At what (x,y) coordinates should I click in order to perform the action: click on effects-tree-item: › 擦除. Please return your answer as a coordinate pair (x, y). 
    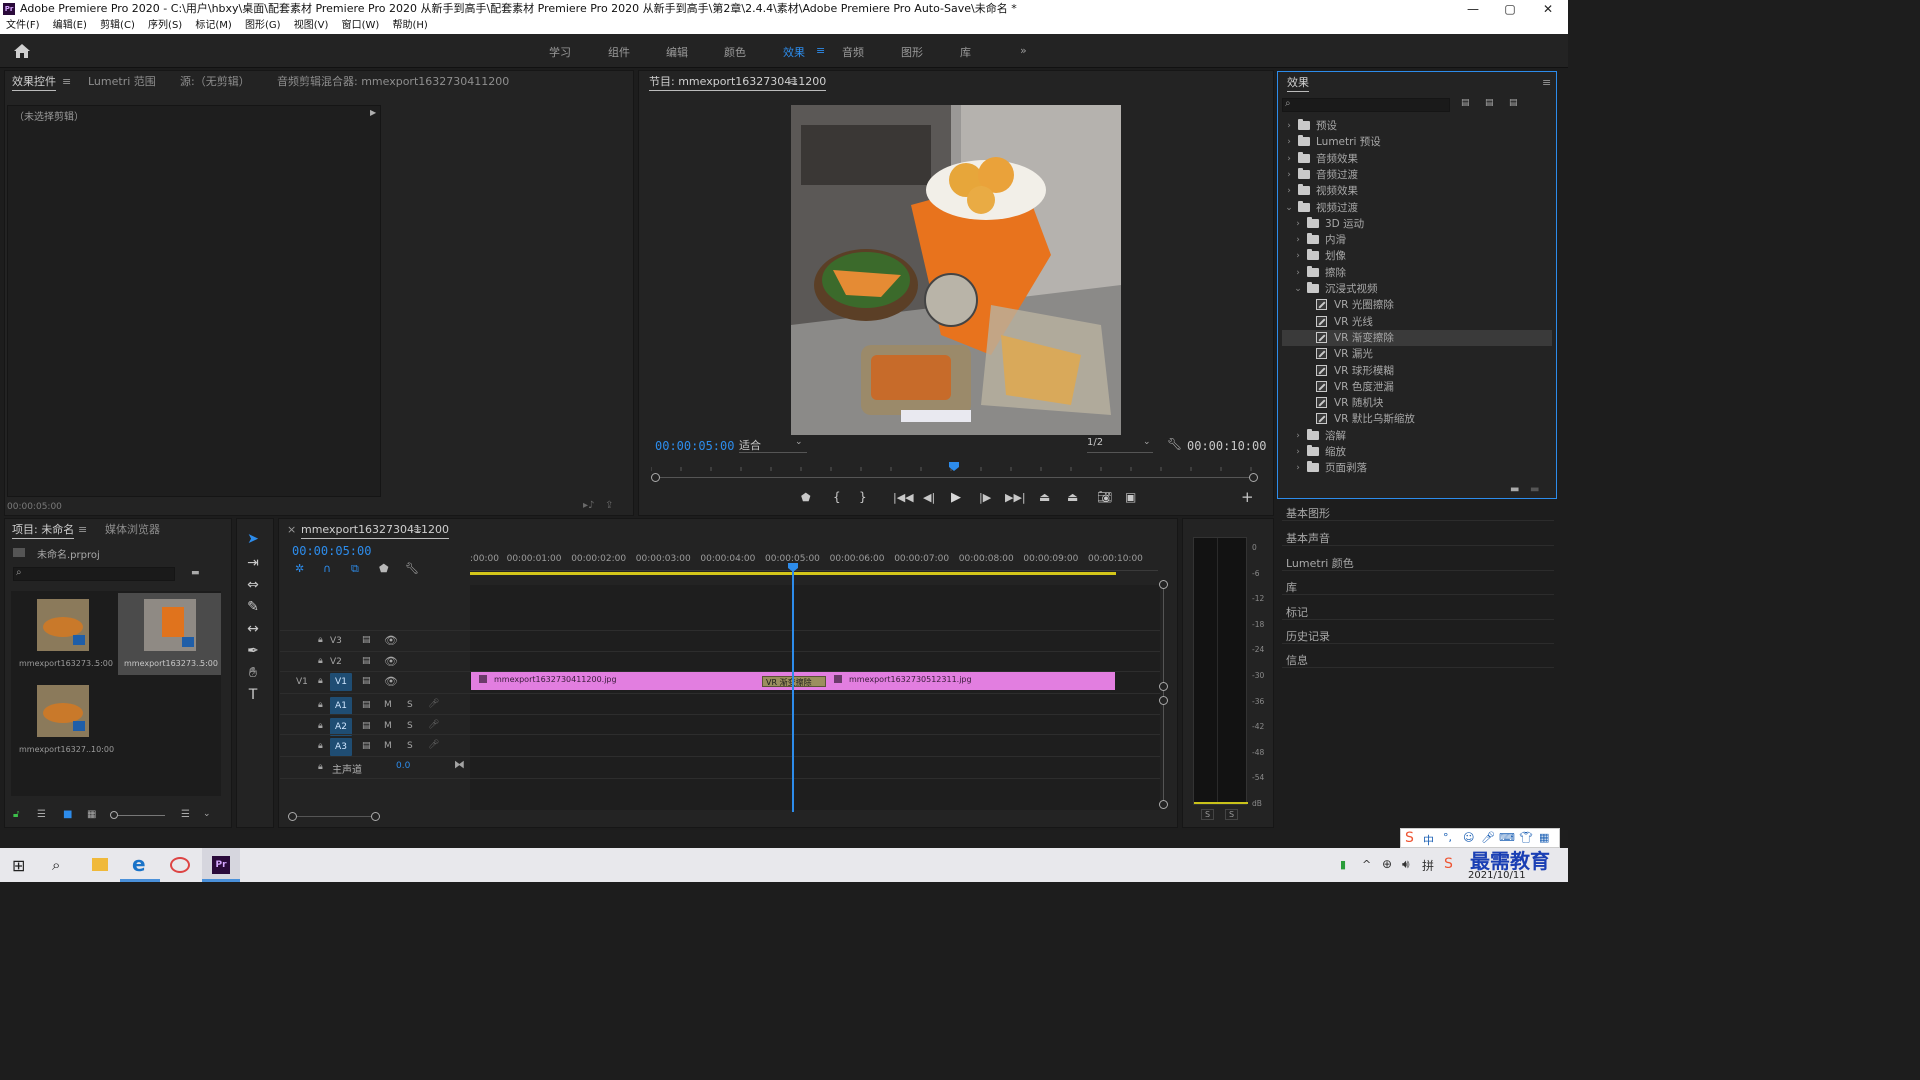
    Looking at the image, I should click on (1417, 273).